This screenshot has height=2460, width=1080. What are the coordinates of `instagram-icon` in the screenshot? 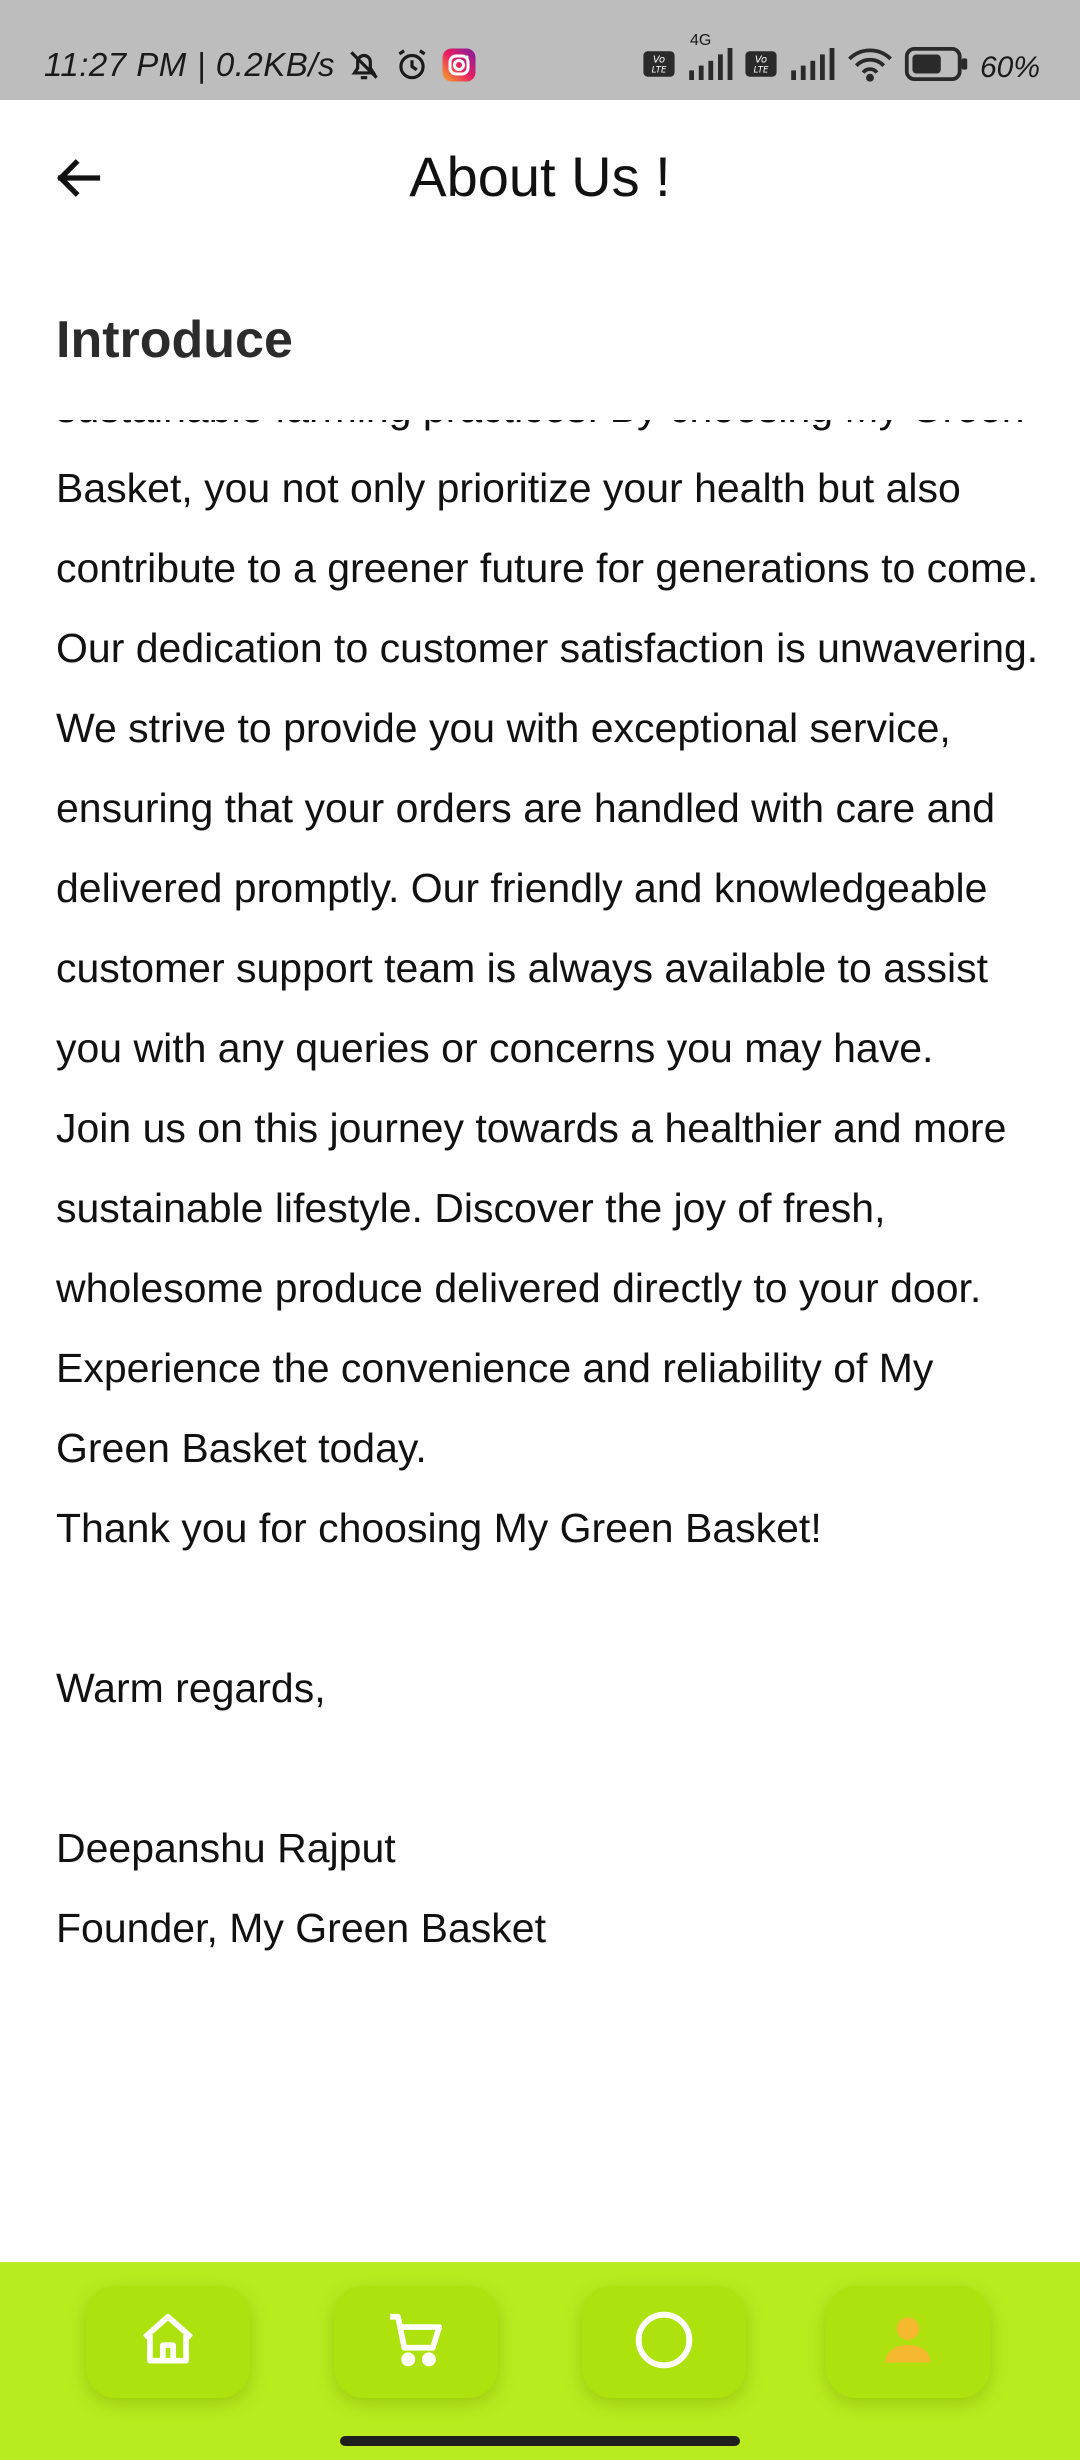 It's located at (459, 65).